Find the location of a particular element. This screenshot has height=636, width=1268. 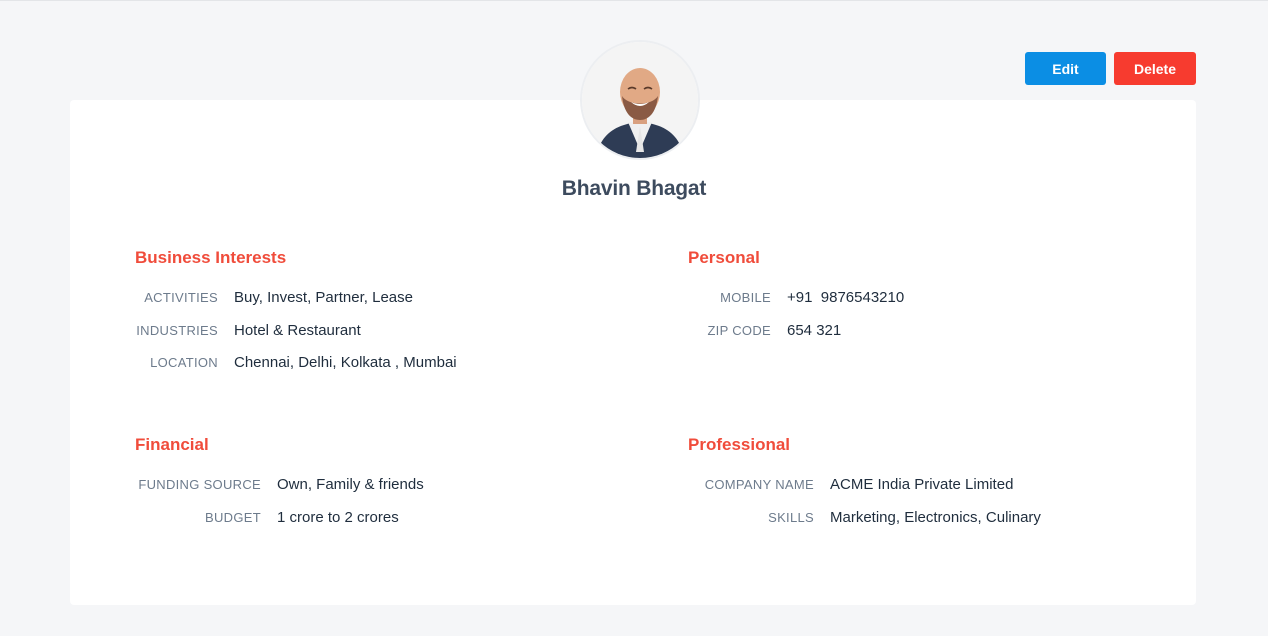

field-label: BUDGET is located at coordinates (233, 517).